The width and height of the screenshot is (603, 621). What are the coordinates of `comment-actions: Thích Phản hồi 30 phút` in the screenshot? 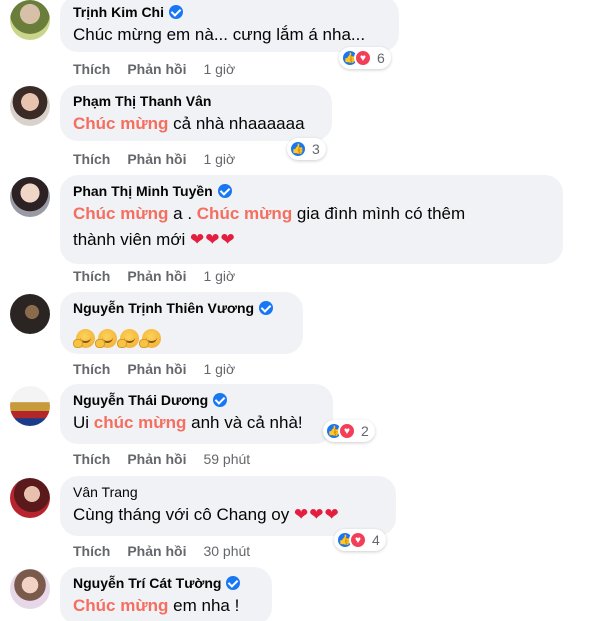 It's located at (161, 551).